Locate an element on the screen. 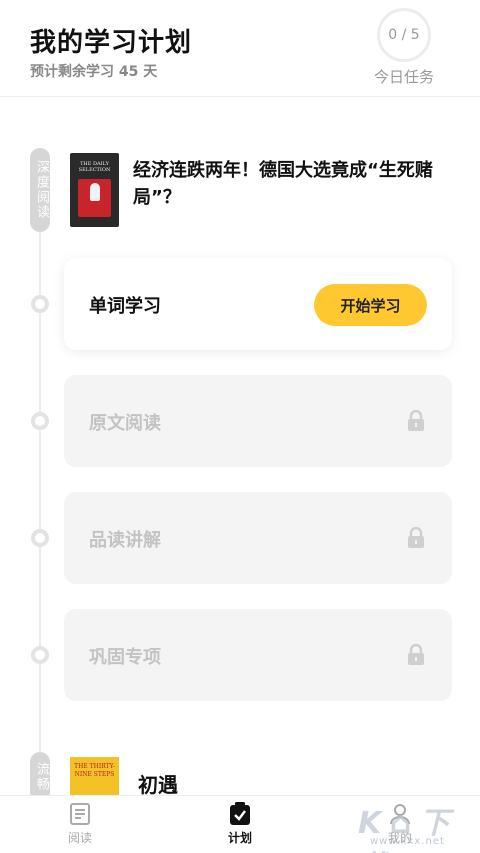 The width and height of the screenshot is (480, 853). book-cover-title: THE DAILY SELECTION is located at coordinates (94, 167).